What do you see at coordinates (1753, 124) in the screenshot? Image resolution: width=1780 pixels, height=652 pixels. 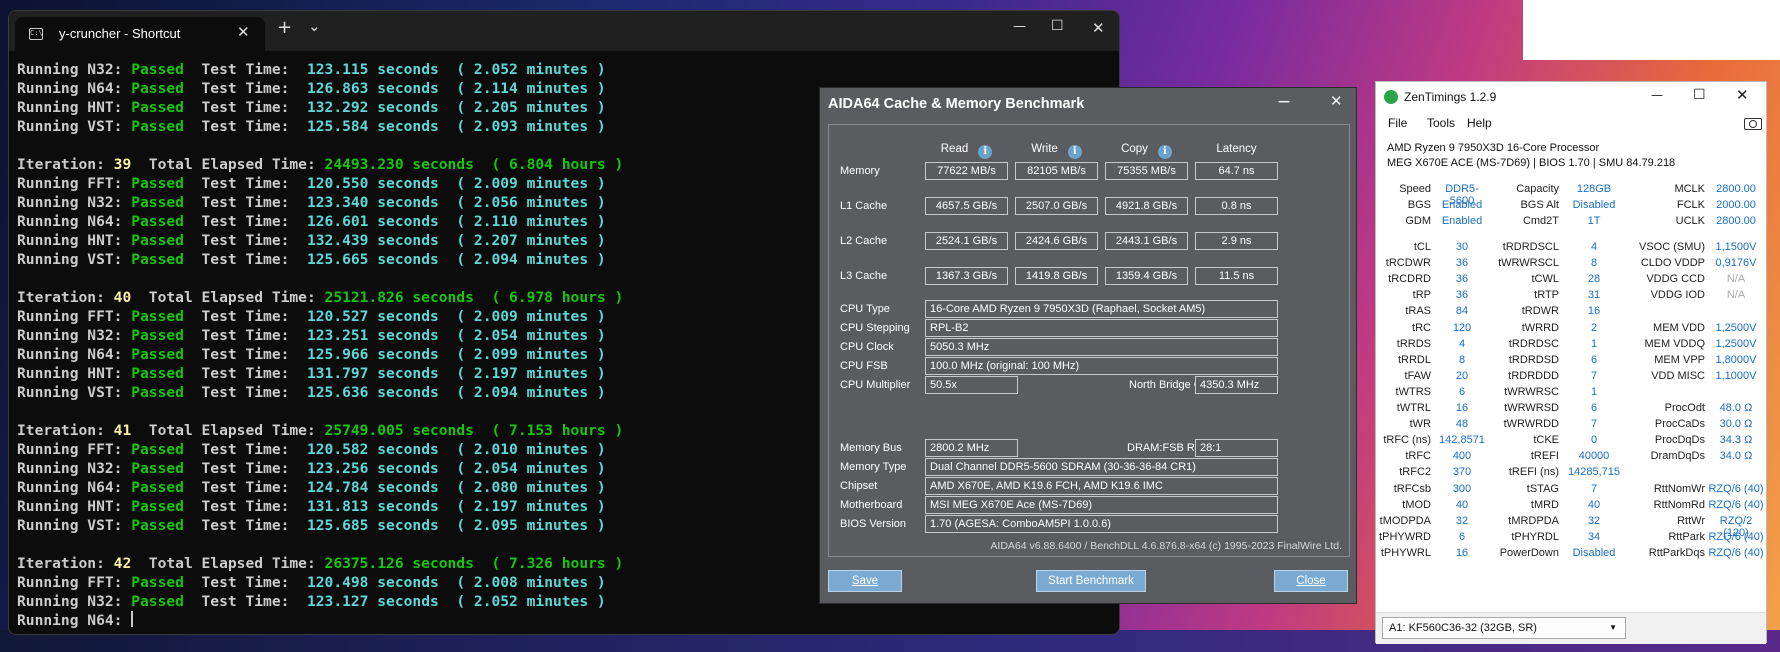 I see `screenshot-camera-icon` at bounding box center [1753, 124].